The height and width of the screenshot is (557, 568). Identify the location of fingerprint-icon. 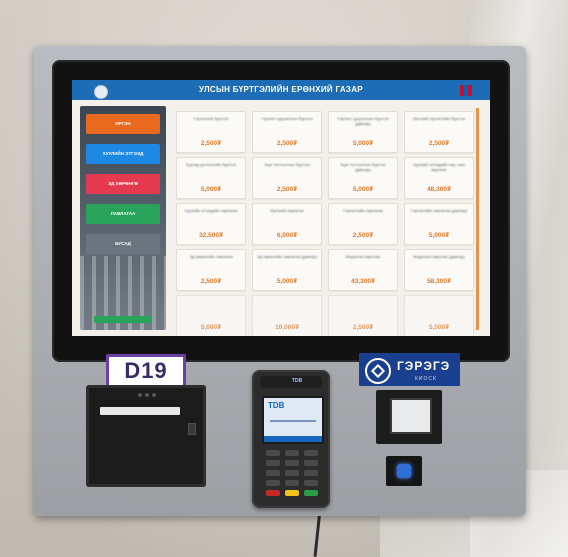
(404, 471).